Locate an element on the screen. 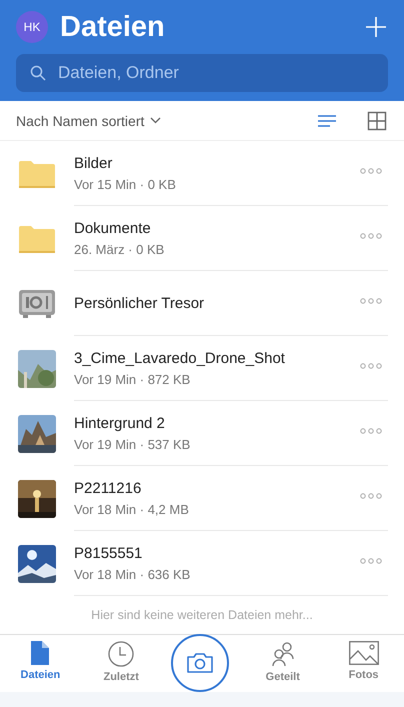  grid-view-icon is located at coordinates (377, 121).